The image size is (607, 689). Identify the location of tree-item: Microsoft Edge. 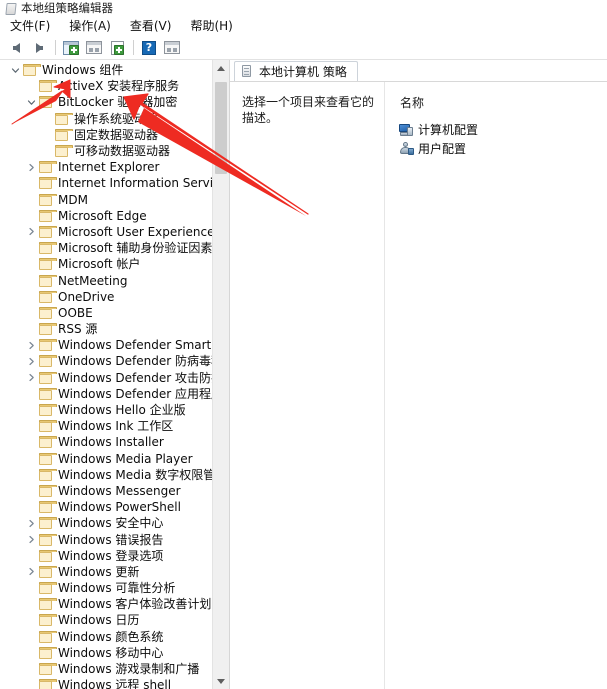
(106, 216).